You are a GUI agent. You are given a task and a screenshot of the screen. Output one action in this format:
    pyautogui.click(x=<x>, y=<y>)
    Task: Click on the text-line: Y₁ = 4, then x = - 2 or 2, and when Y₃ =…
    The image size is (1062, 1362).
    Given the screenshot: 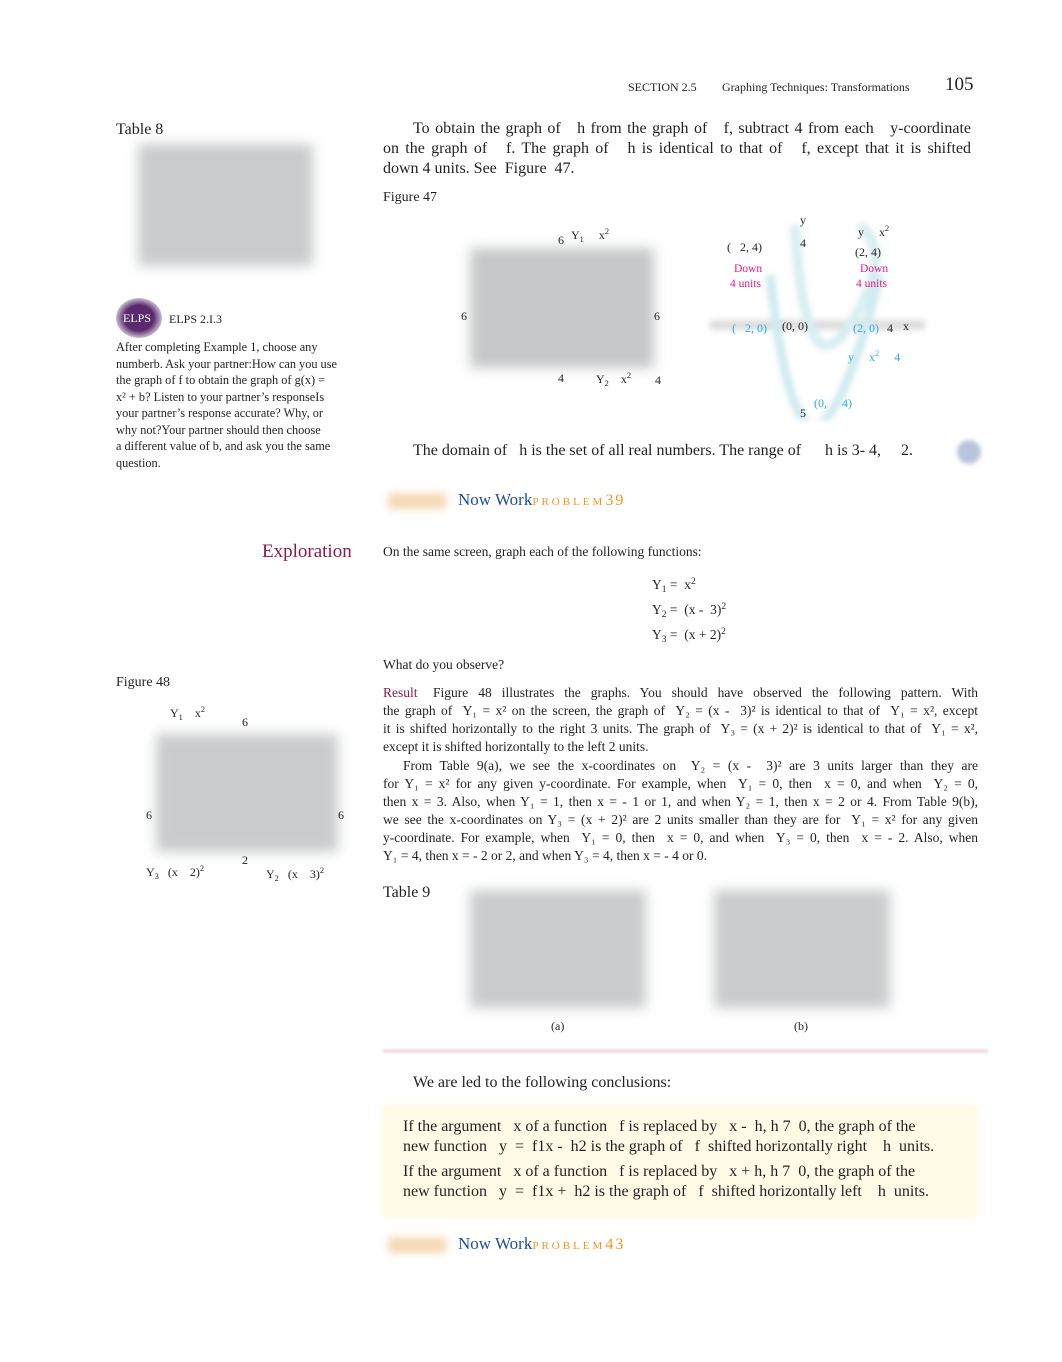 What is the action you would take?
    pyautogui.click(x=545, y=855)
    